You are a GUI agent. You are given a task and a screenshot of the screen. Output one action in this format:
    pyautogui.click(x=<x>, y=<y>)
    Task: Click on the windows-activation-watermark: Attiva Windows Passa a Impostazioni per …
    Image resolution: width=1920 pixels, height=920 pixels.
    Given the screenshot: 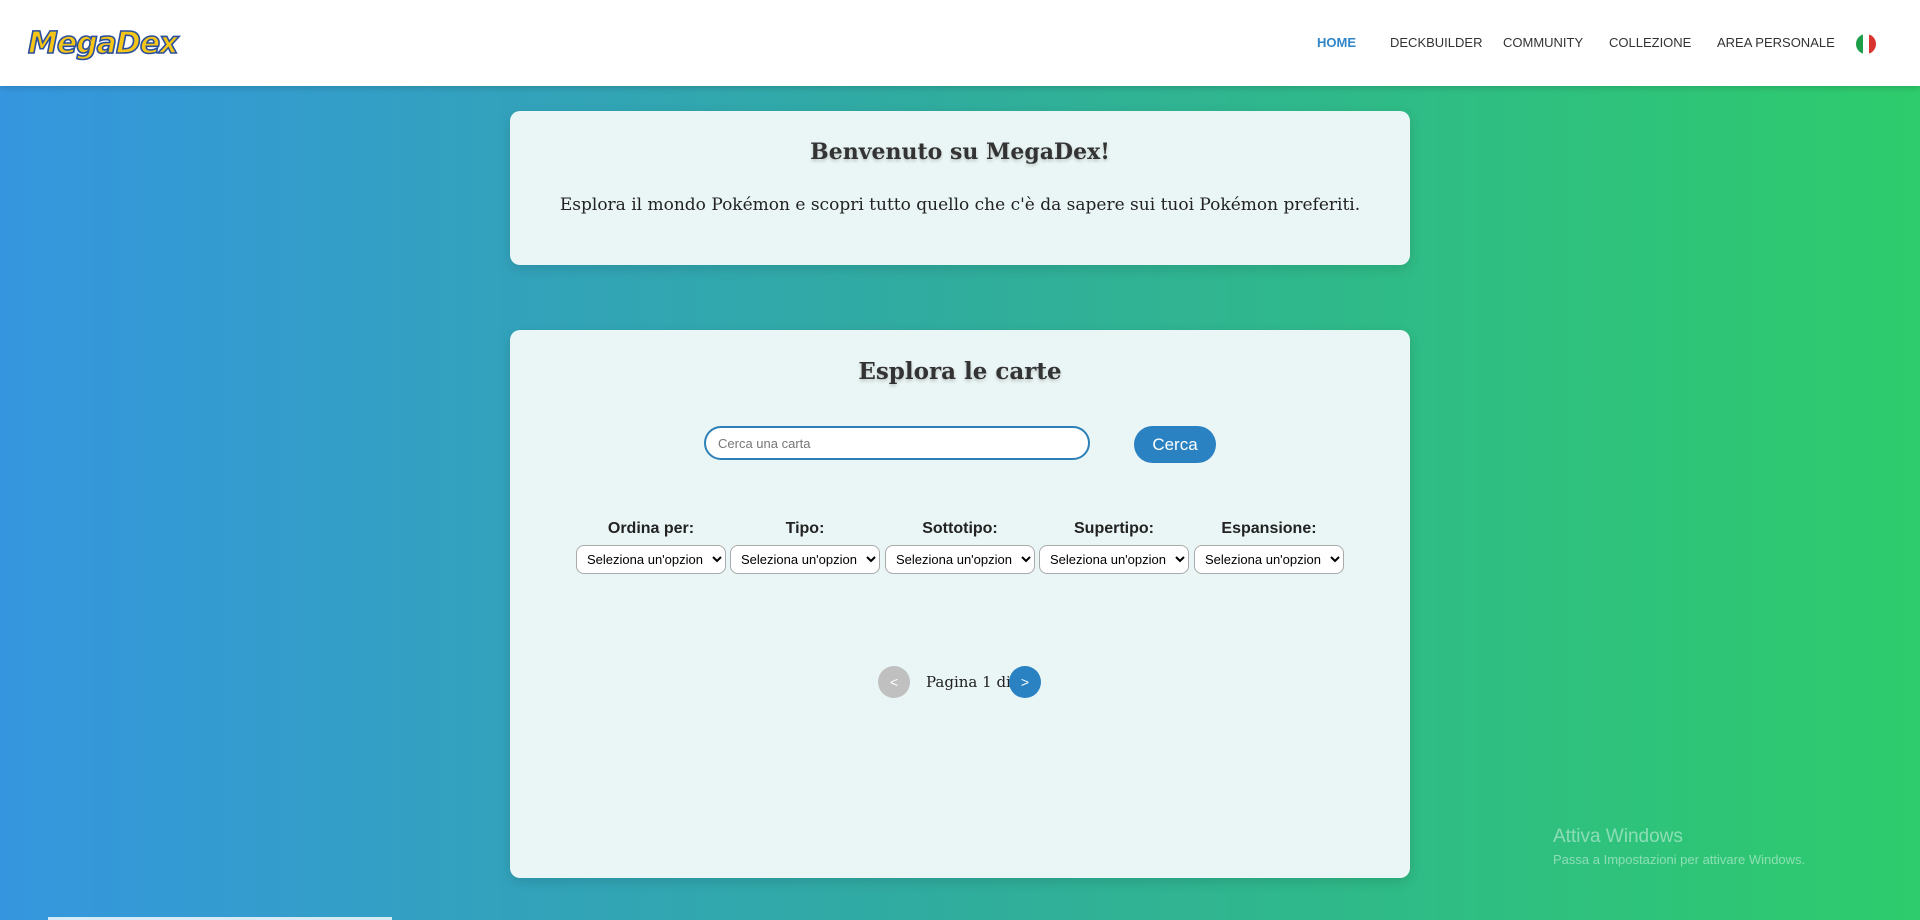 What is the action you would take?
    pyautogui.click(x=1679, y=846)
    